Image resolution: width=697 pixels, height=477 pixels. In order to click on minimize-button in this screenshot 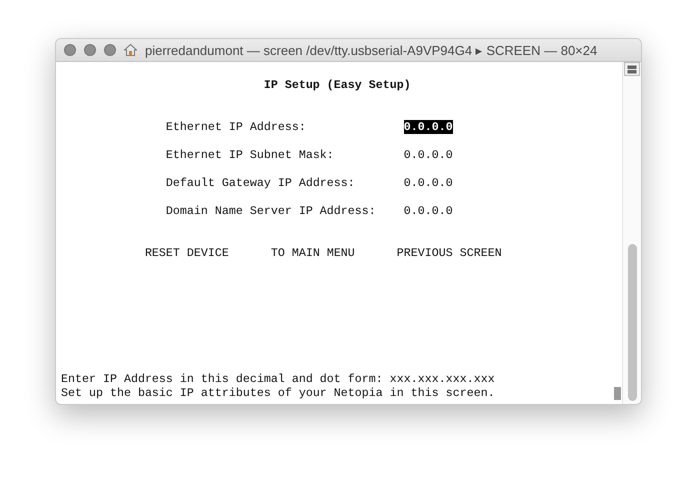, I will do `click(90, 50)`.